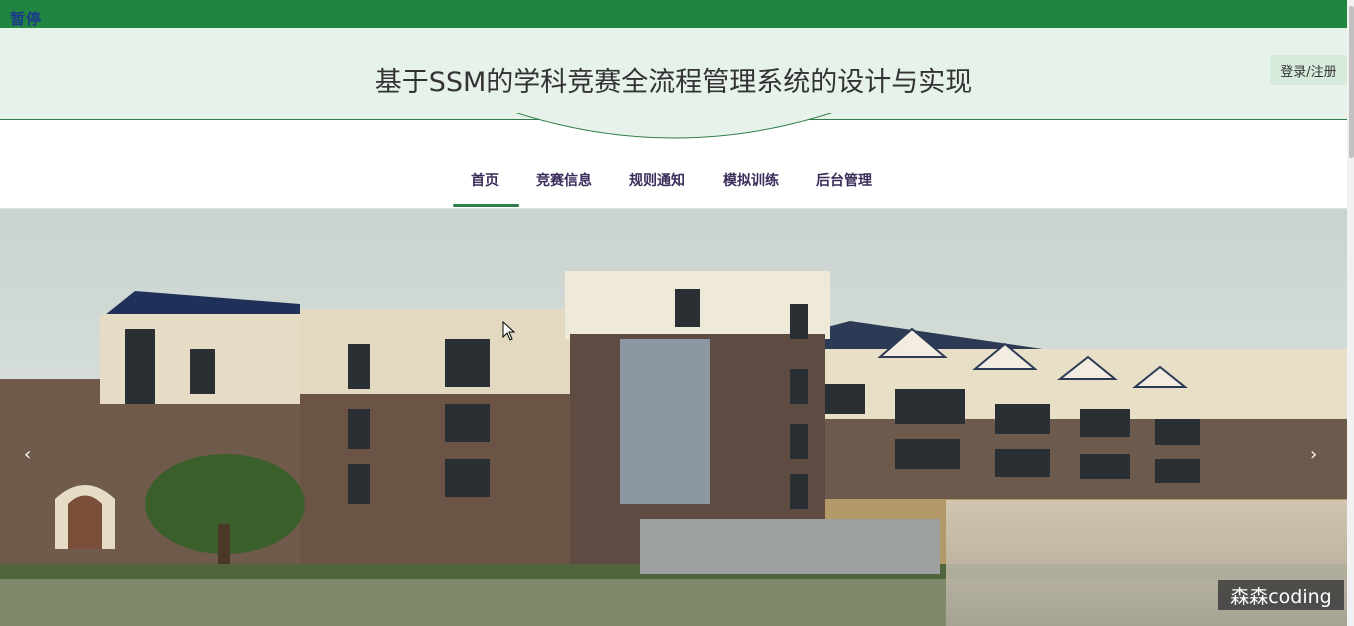 This screenshot has width=1354, height=626. What do you see at coordinates (844, 180) in the screenshot?
I see `nav-item-admin: 后台管理` at bounding box center [844, 180].